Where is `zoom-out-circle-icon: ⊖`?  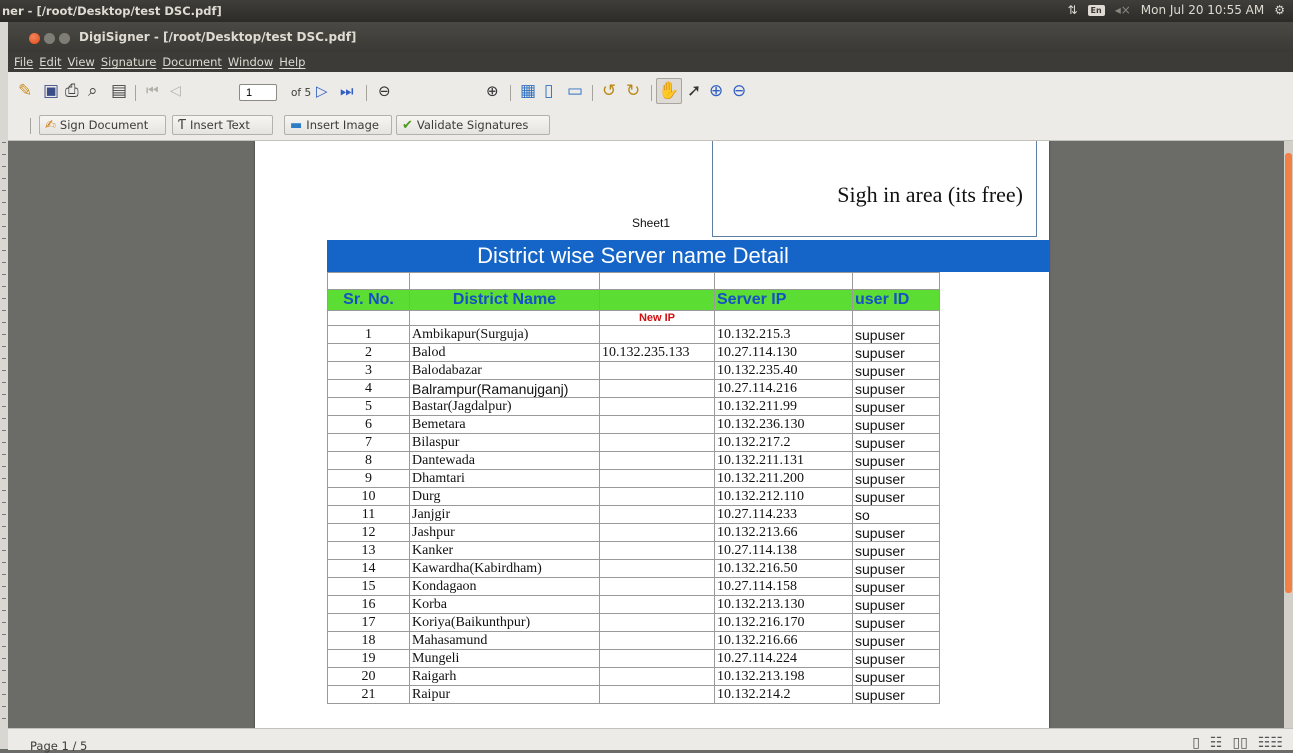 zoom-out-circle-icon: ⊖ is located at coordinates (384, 91).